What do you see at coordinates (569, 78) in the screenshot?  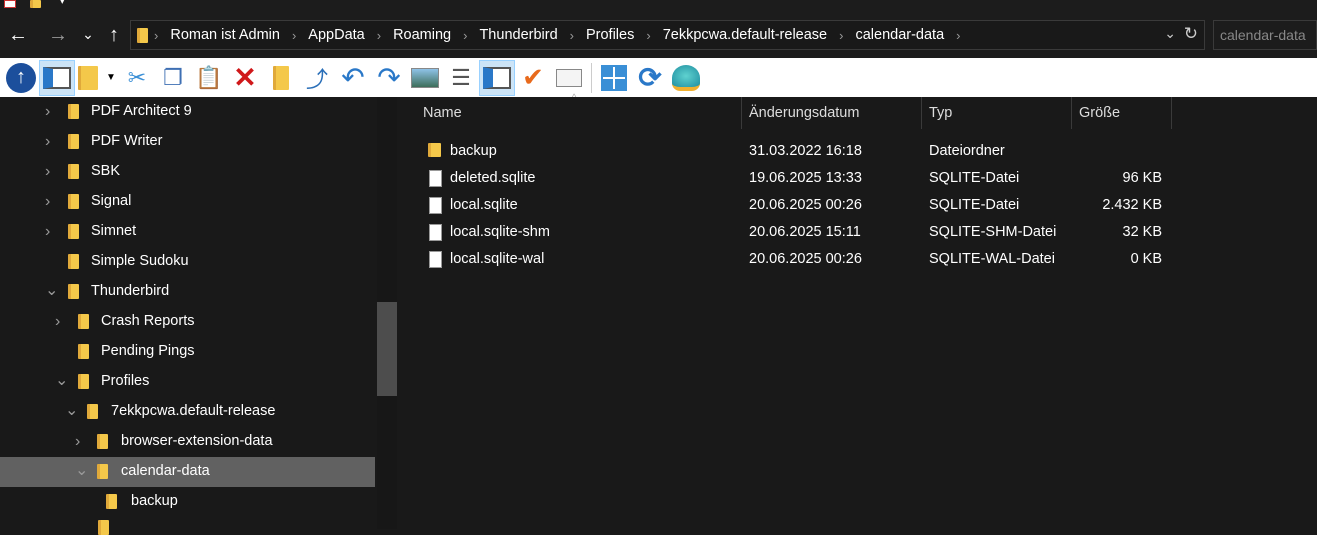 I see `properties-icon` at bounding box center [569, 78].